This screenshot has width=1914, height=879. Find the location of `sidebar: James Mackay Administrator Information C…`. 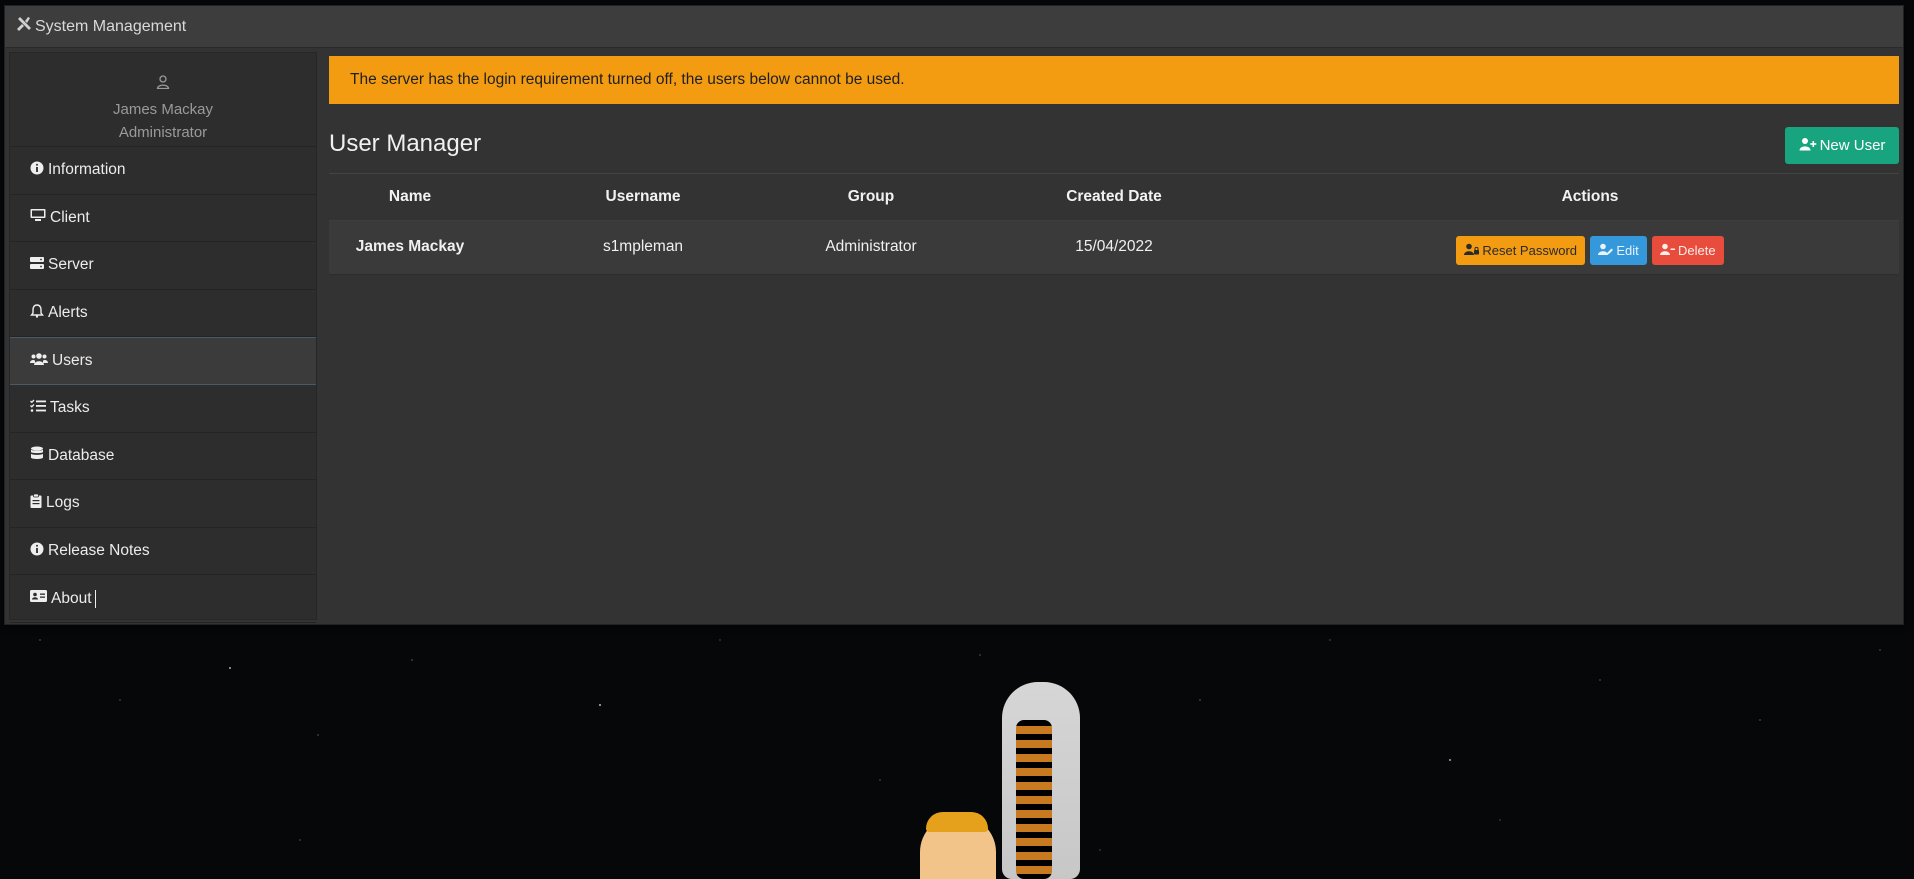

sidebar: James Mackay Administrator Information C… is located at coordinates (163, 337).